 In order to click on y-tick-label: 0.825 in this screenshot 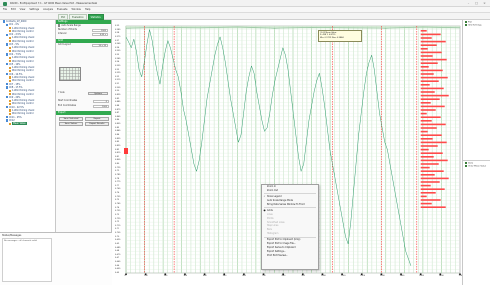, I will do `click(118, 145)`.